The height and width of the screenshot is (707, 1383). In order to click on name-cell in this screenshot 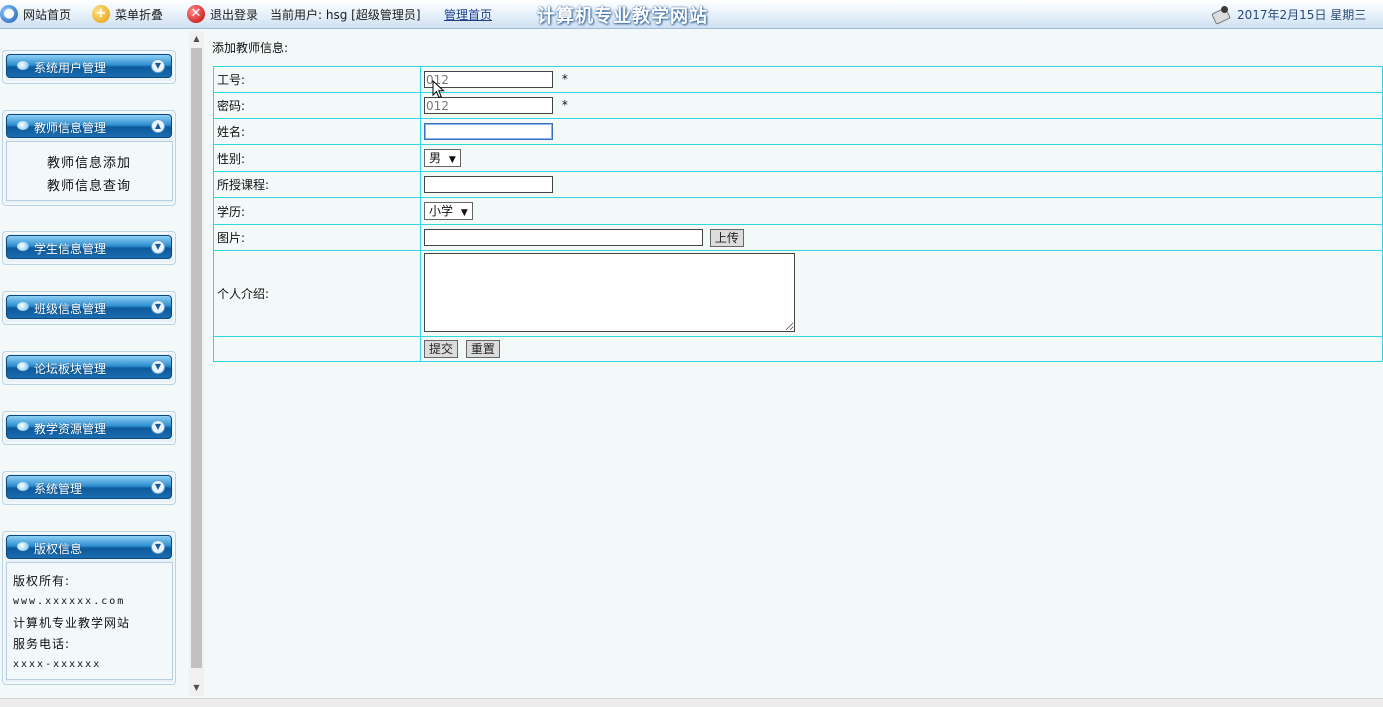, I will do `click(901, 131)`.